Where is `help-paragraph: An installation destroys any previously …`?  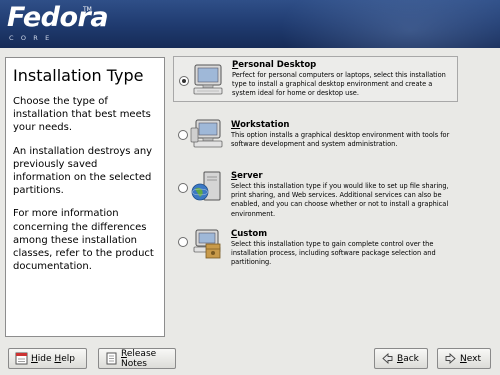 help-paragraph: An installation destroys any previously … is located at coordinates (83, 171).